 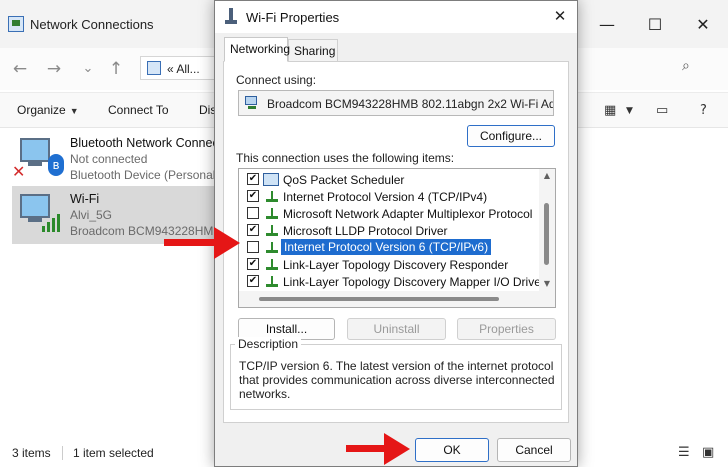 What do you see at coordinates (710, 452) in the screenshot?
I see `large-icons-view-icon: ▣` at bounding box center [710, 452].